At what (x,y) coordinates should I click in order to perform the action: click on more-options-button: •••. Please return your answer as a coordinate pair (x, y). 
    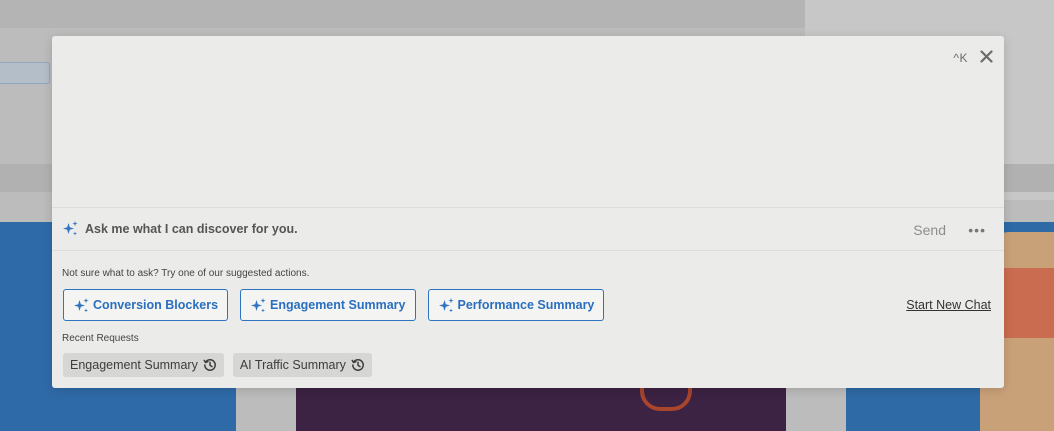
    Looking at the image, I should click on (977, 230).